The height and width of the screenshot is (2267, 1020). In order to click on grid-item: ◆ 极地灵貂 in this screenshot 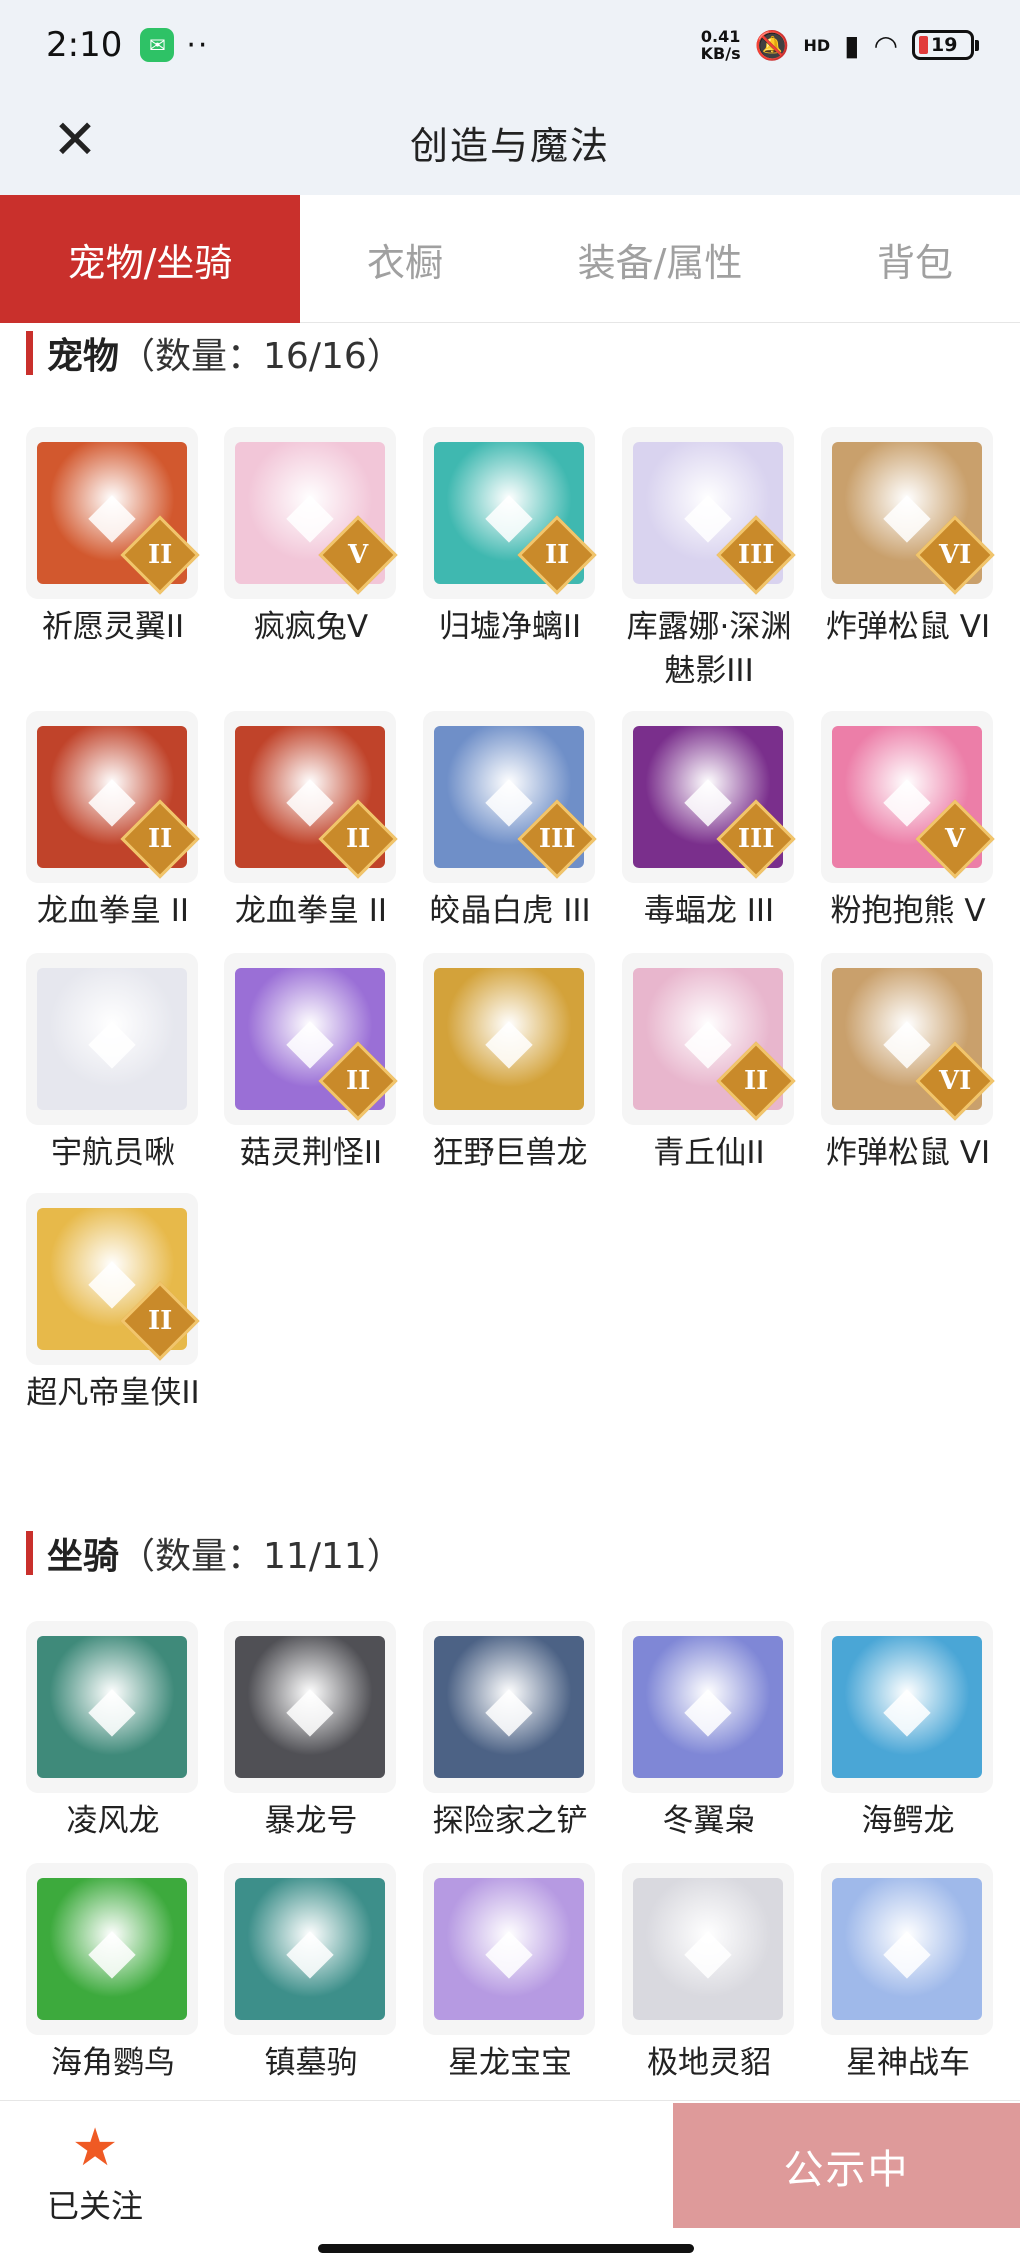, I will do `click(709, 1974)`.